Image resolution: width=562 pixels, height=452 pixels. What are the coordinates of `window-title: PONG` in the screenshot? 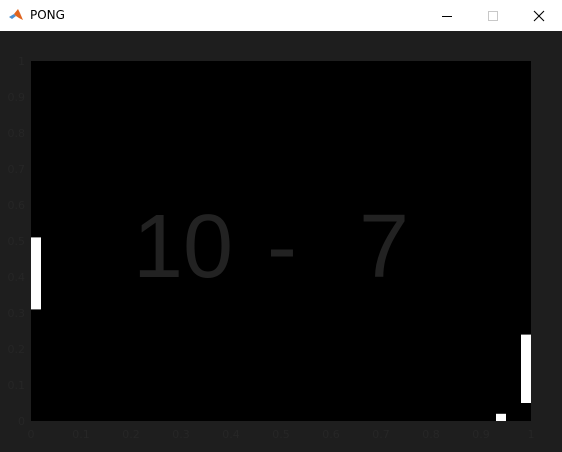 It's located at (47, 15).